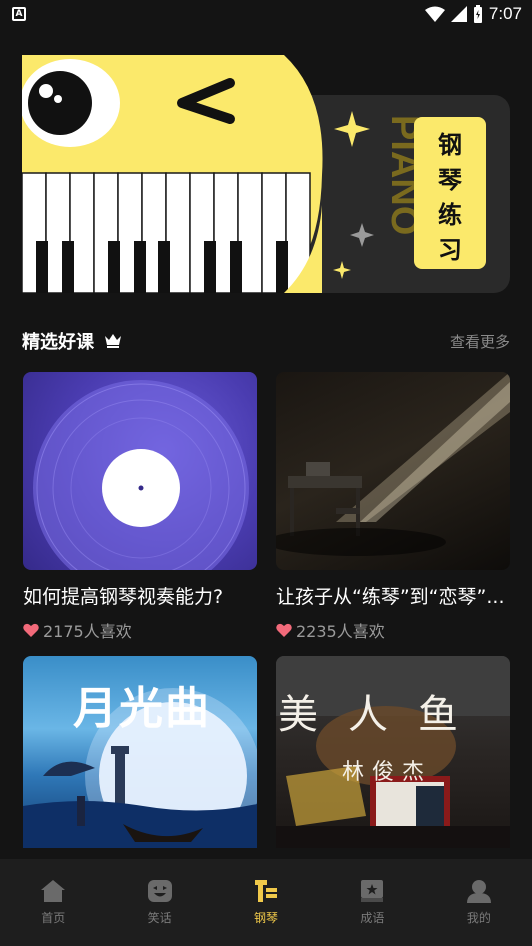 This screenshot has width=532, height=946. Describe the element at coordinates (480, 341) in the screenshot. I see `view-more-link: 查看更多` at that location.